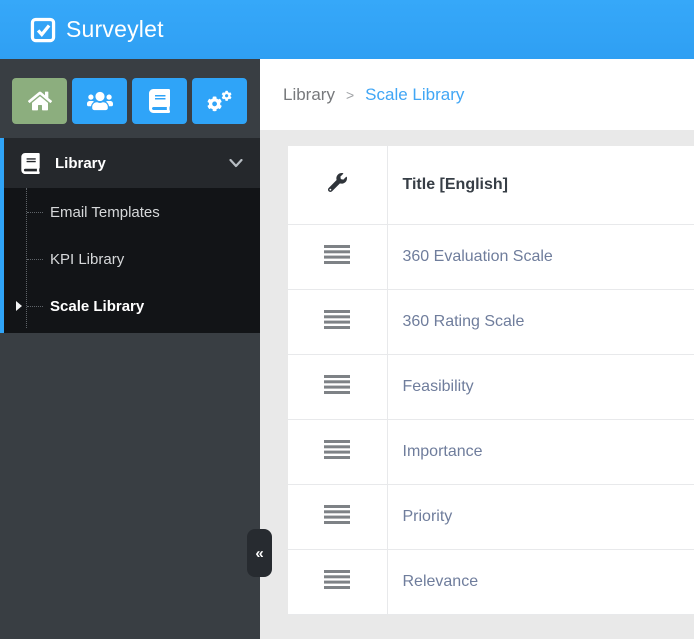  I want to click on sidebar-item-kpi-library: KPI Library, so click(132, 259).